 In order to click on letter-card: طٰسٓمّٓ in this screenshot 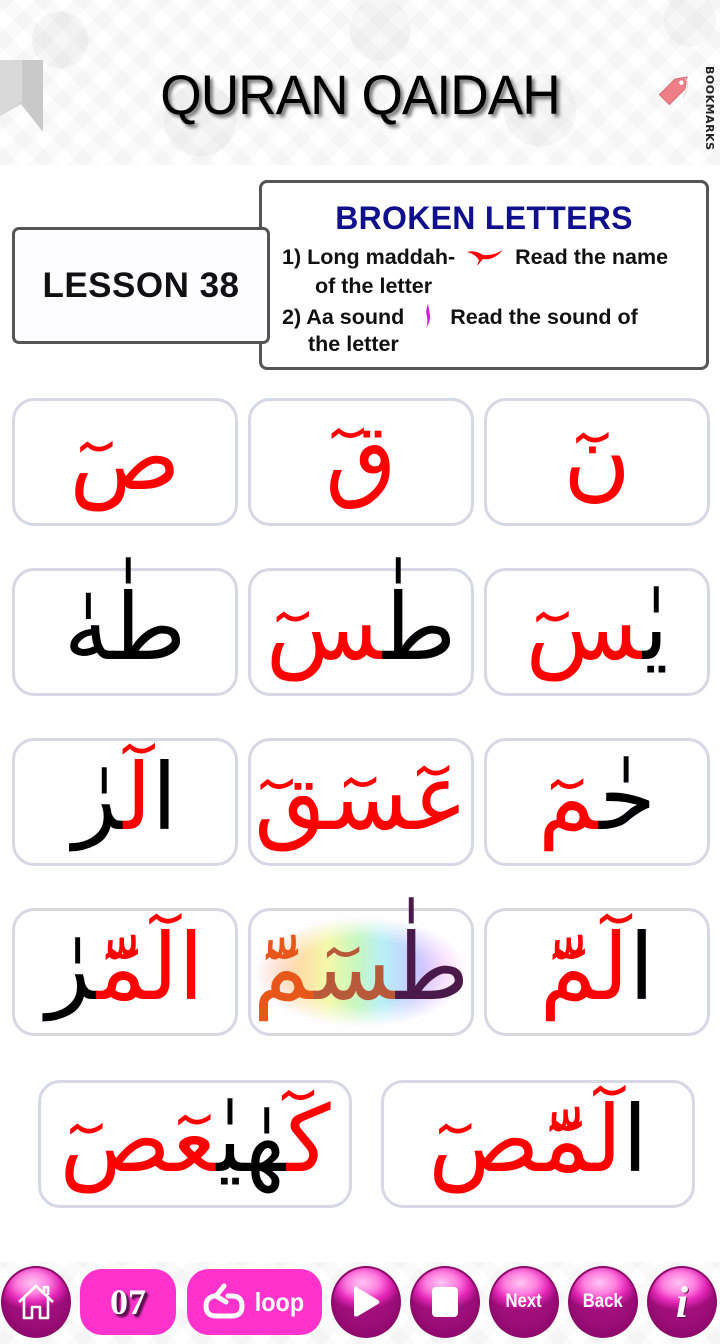, I will do `click(361, 972)`.